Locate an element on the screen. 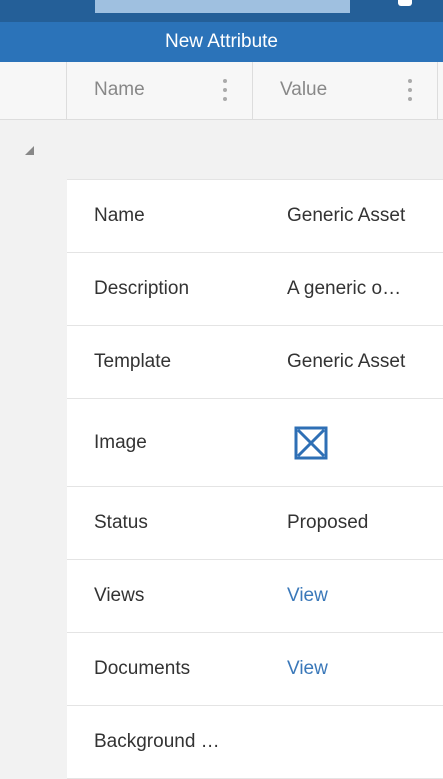  table-row: Views View is located at coordinates (255, 596).